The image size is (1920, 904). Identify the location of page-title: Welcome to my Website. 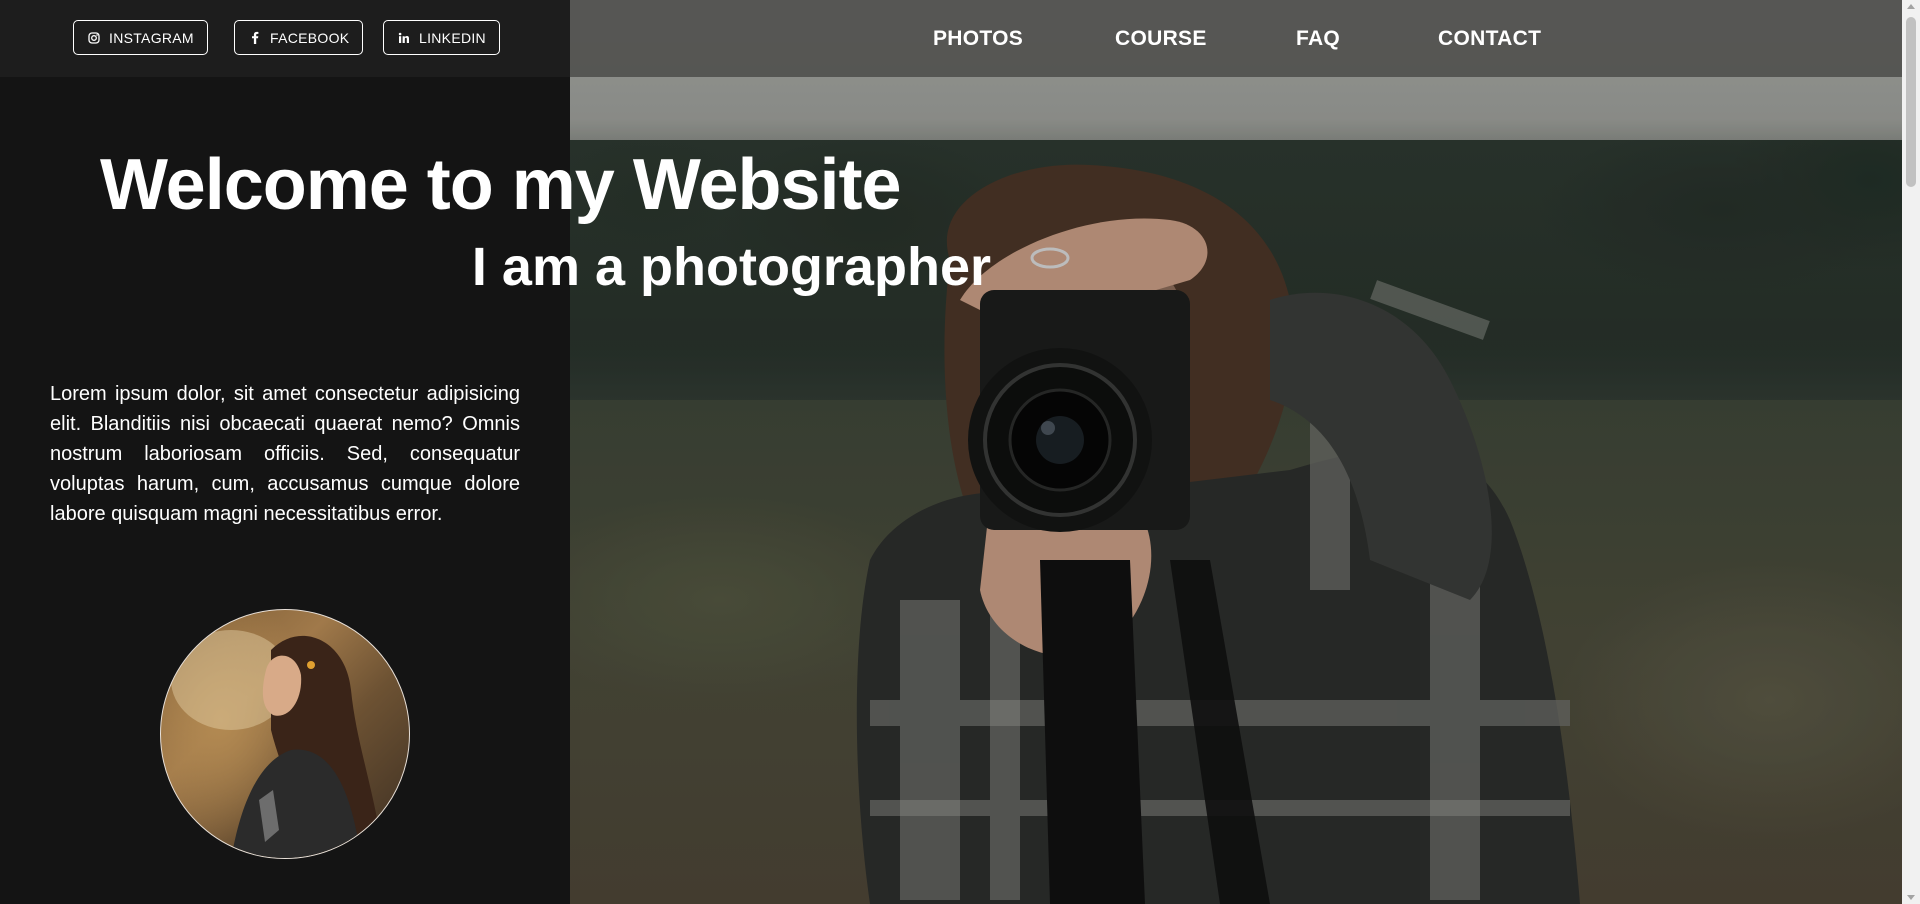
(501, 185).